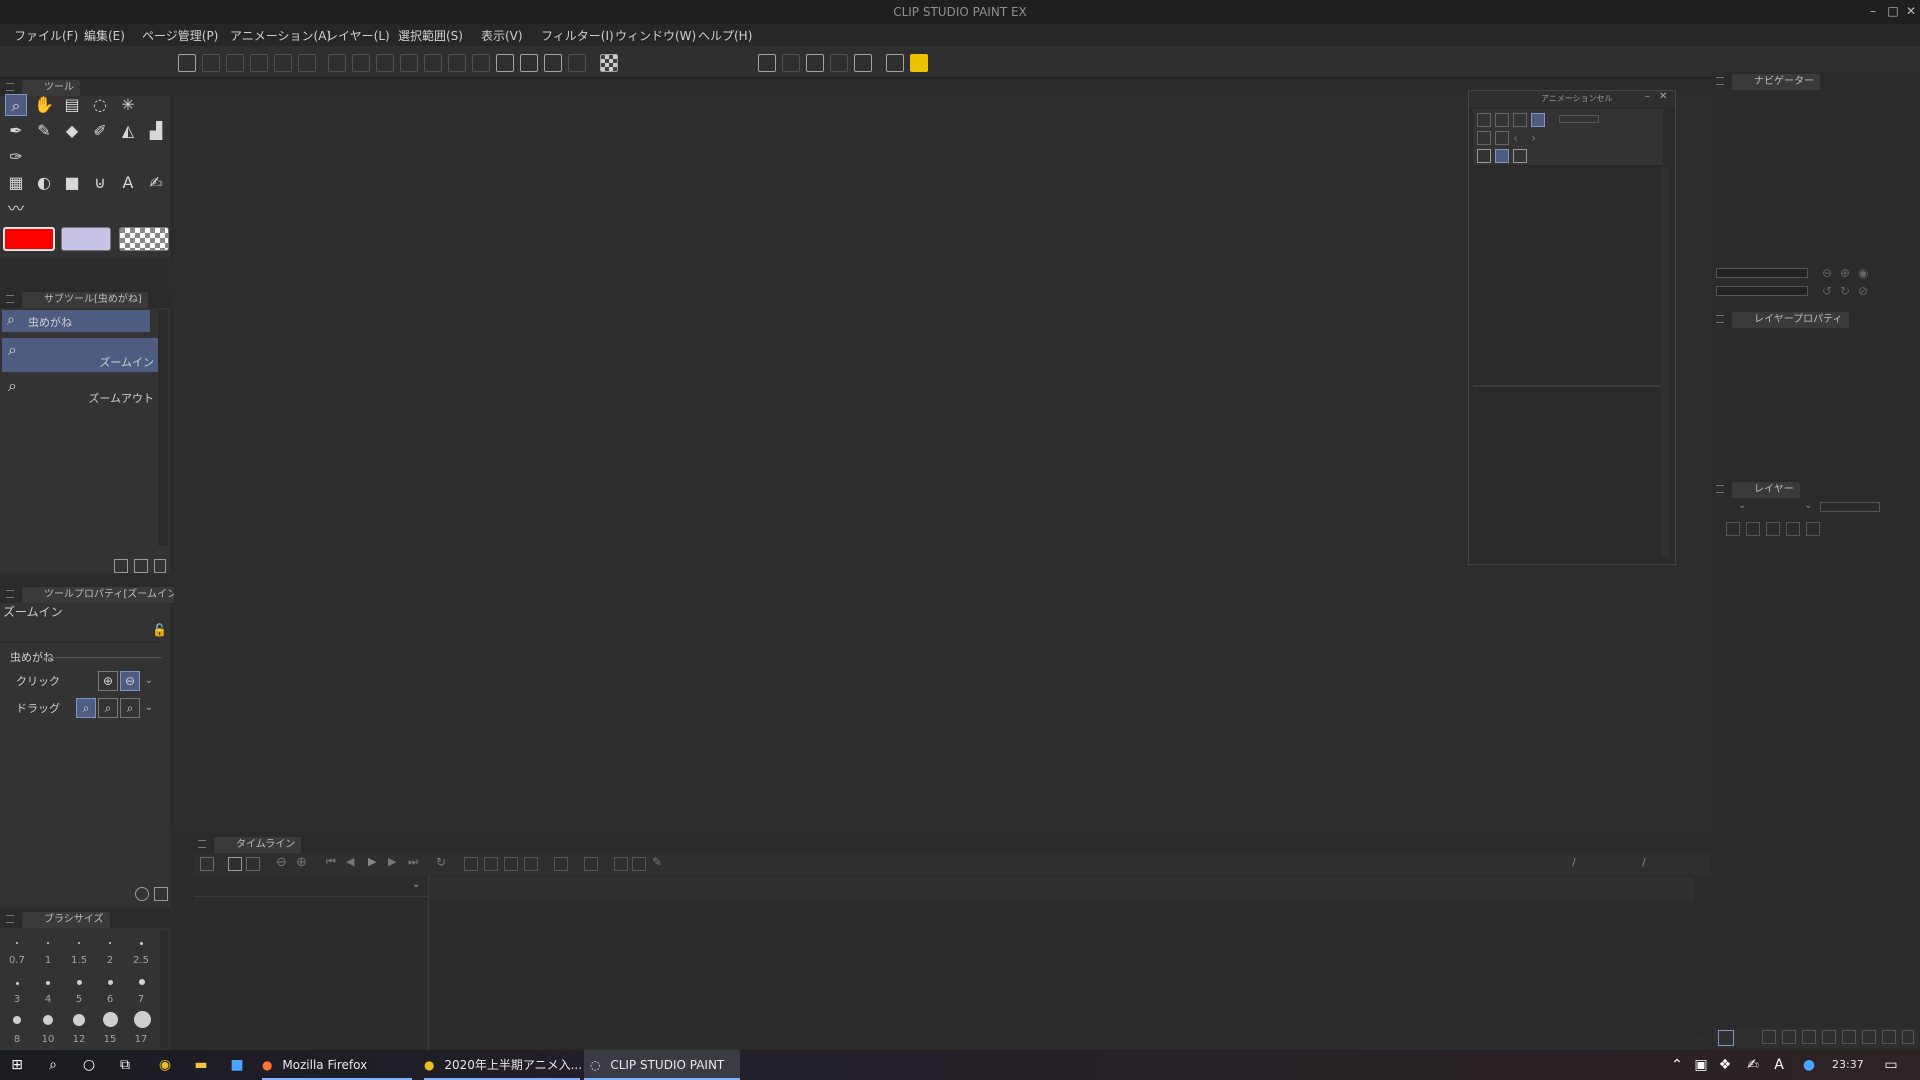 The width and height of the screenshot is (1920, 1080). Describe the element at coordinates (156, 131) in the screenshot. I see `decoration-tool: ▟` at that location.